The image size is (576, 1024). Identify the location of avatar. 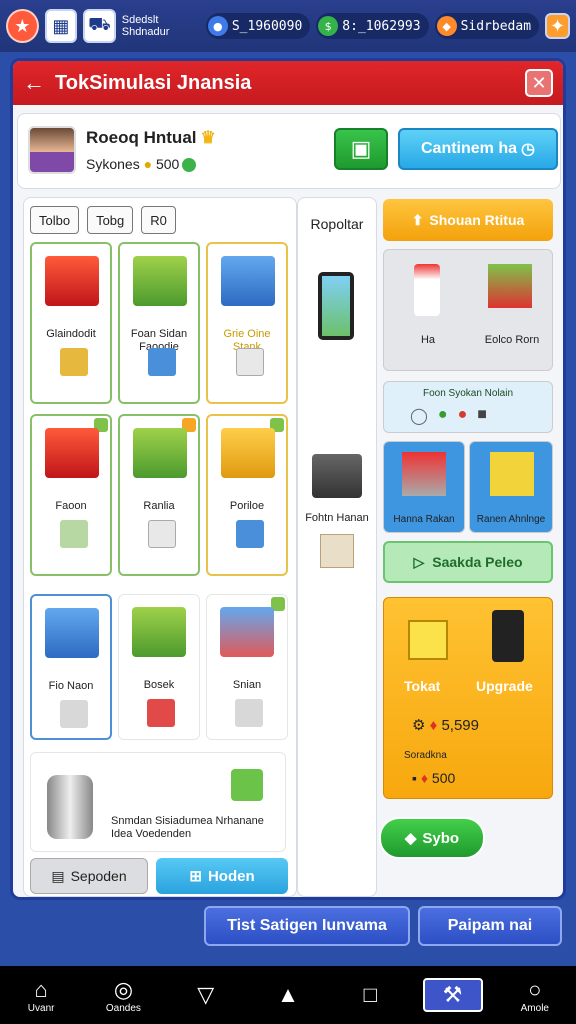
(52, 150).